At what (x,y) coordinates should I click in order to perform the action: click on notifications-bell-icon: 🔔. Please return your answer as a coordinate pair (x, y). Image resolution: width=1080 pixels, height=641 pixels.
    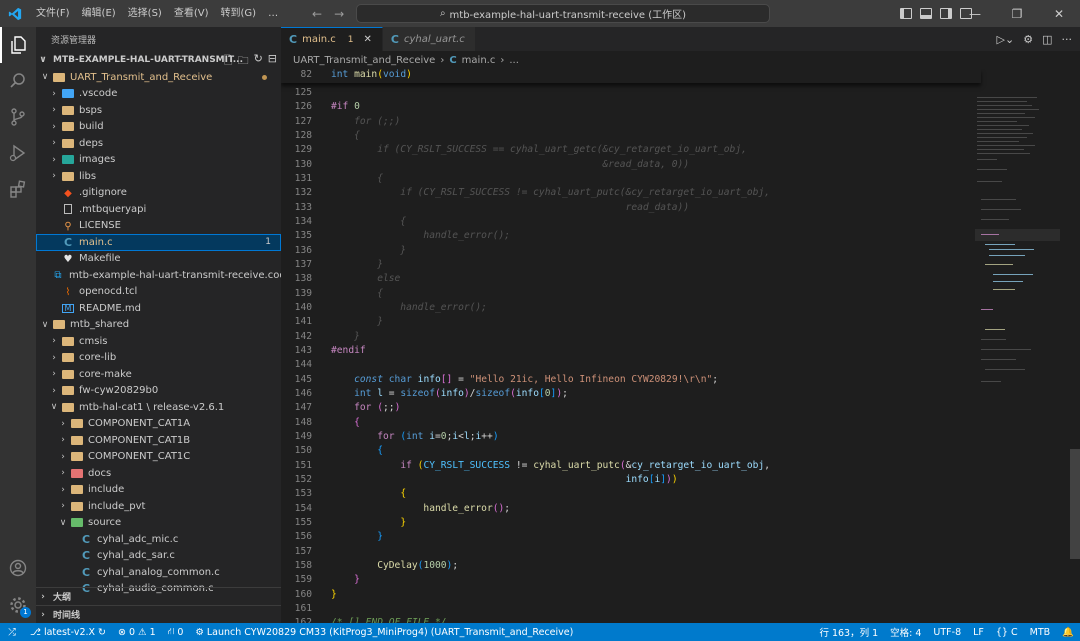
    Looking at the image, I should click on (1068, 632).